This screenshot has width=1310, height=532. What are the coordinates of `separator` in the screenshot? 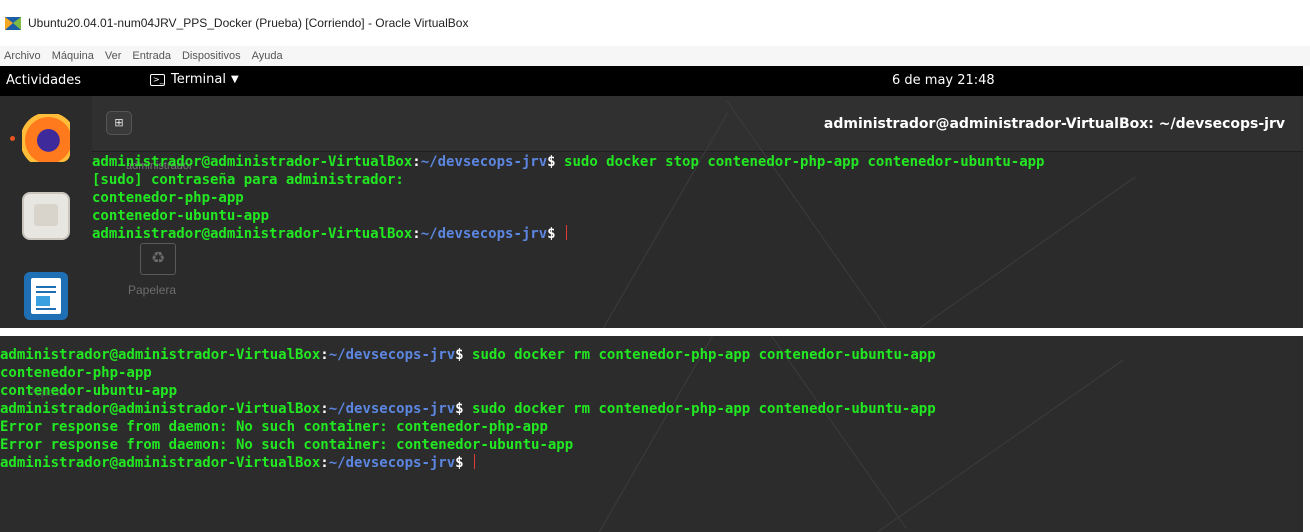 It's located at (655, 332).